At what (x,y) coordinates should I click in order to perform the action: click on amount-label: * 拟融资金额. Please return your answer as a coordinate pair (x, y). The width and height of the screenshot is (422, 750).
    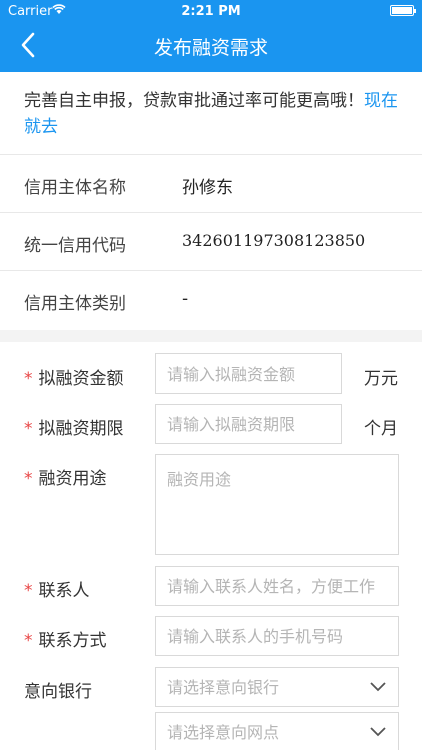
    Looking at the image, I should click on (74, 376).